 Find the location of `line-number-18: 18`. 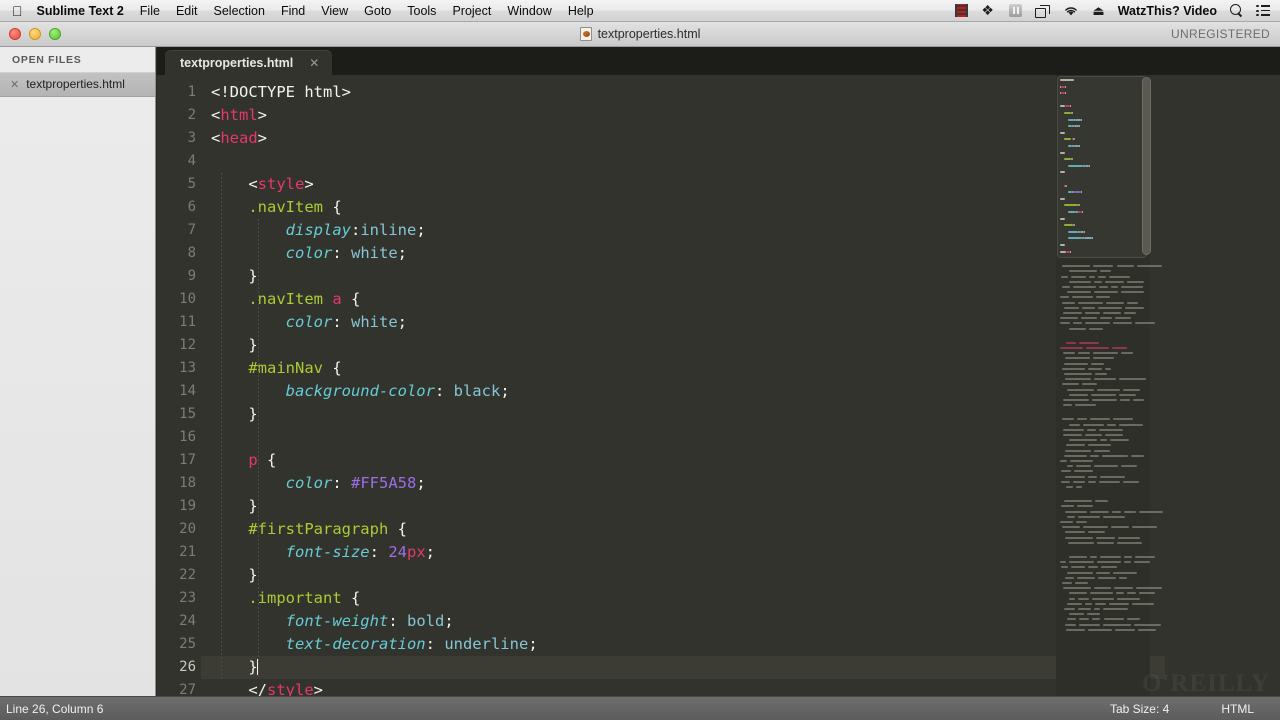

line-number-18: 18 is located at coordinates (187, 483).